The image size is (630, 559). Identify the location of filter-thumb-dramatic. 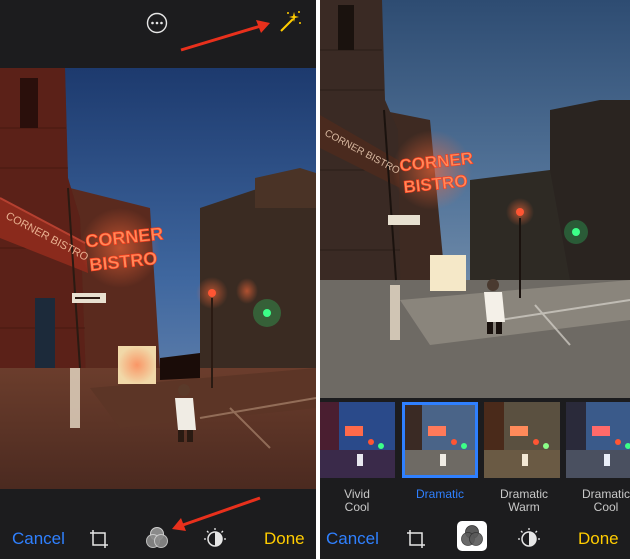
(440, 440).